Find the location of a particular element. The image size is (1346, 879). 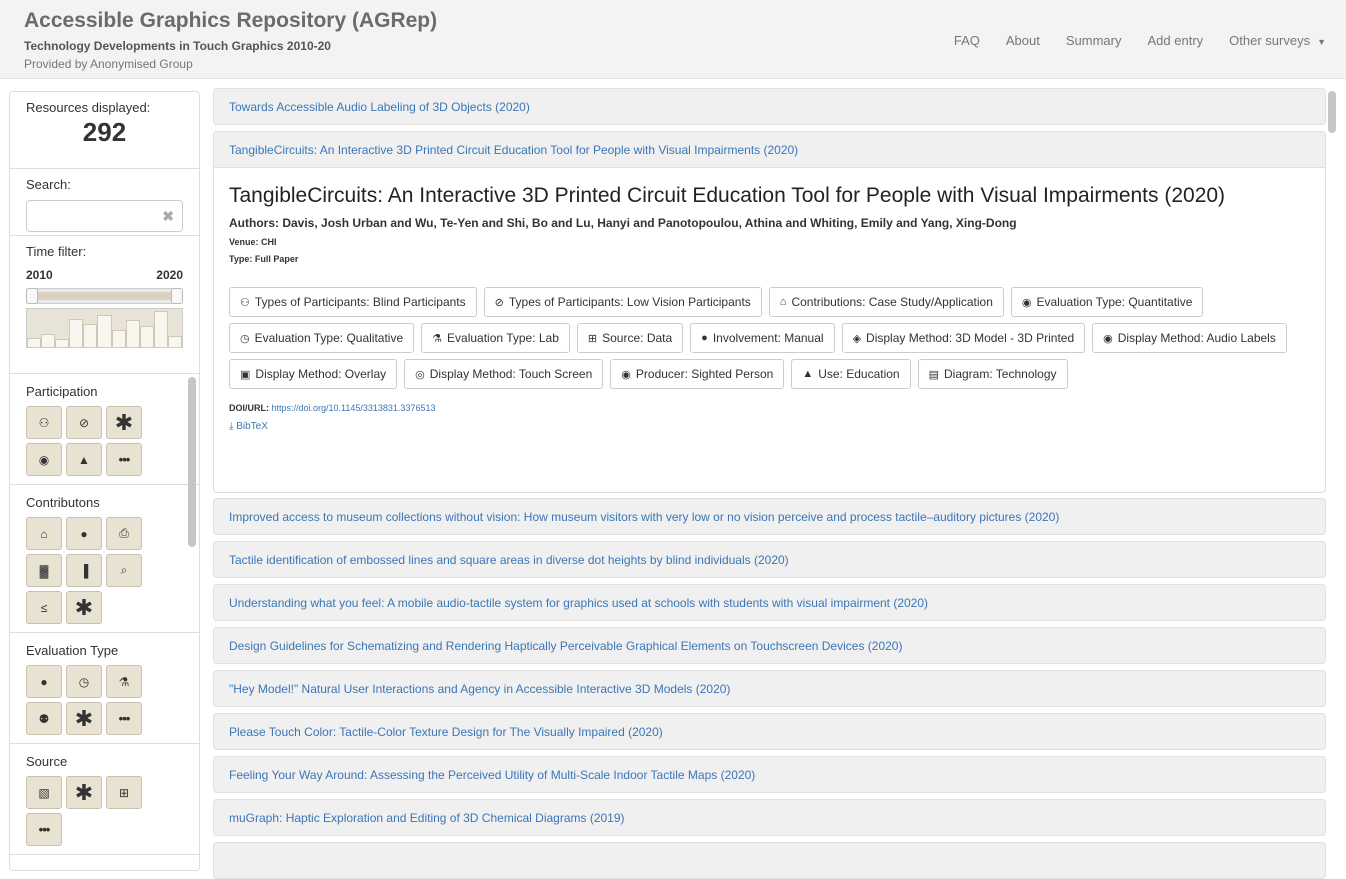

time-start: 2010 is located at coordinates (39, 275).